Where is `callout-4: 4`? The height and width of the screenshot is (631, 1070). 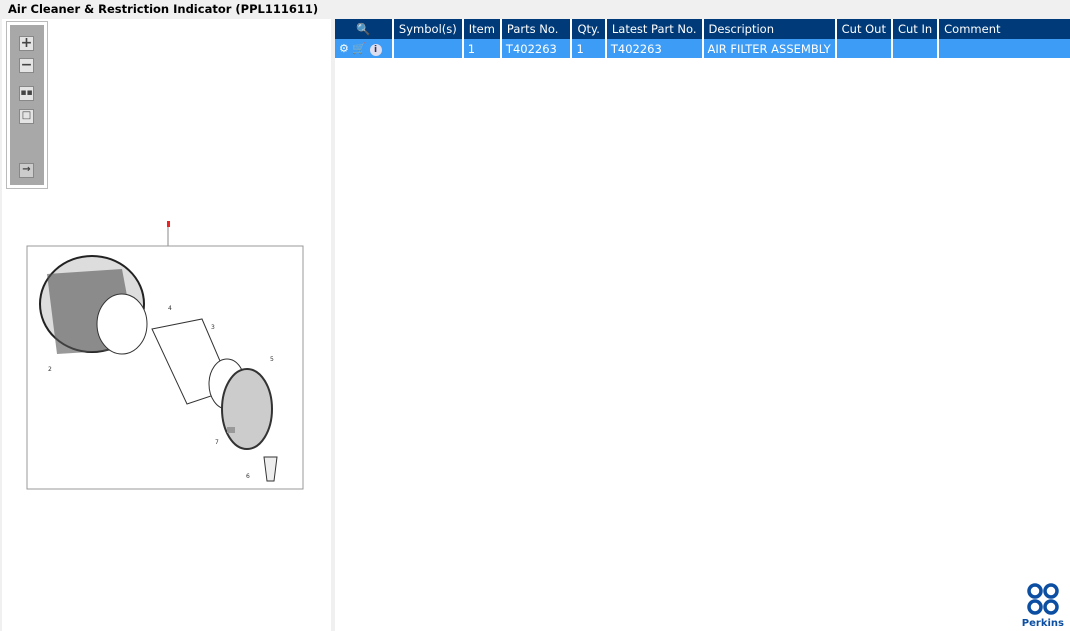
callout-4: 4 is located at coordinates (170, 308).